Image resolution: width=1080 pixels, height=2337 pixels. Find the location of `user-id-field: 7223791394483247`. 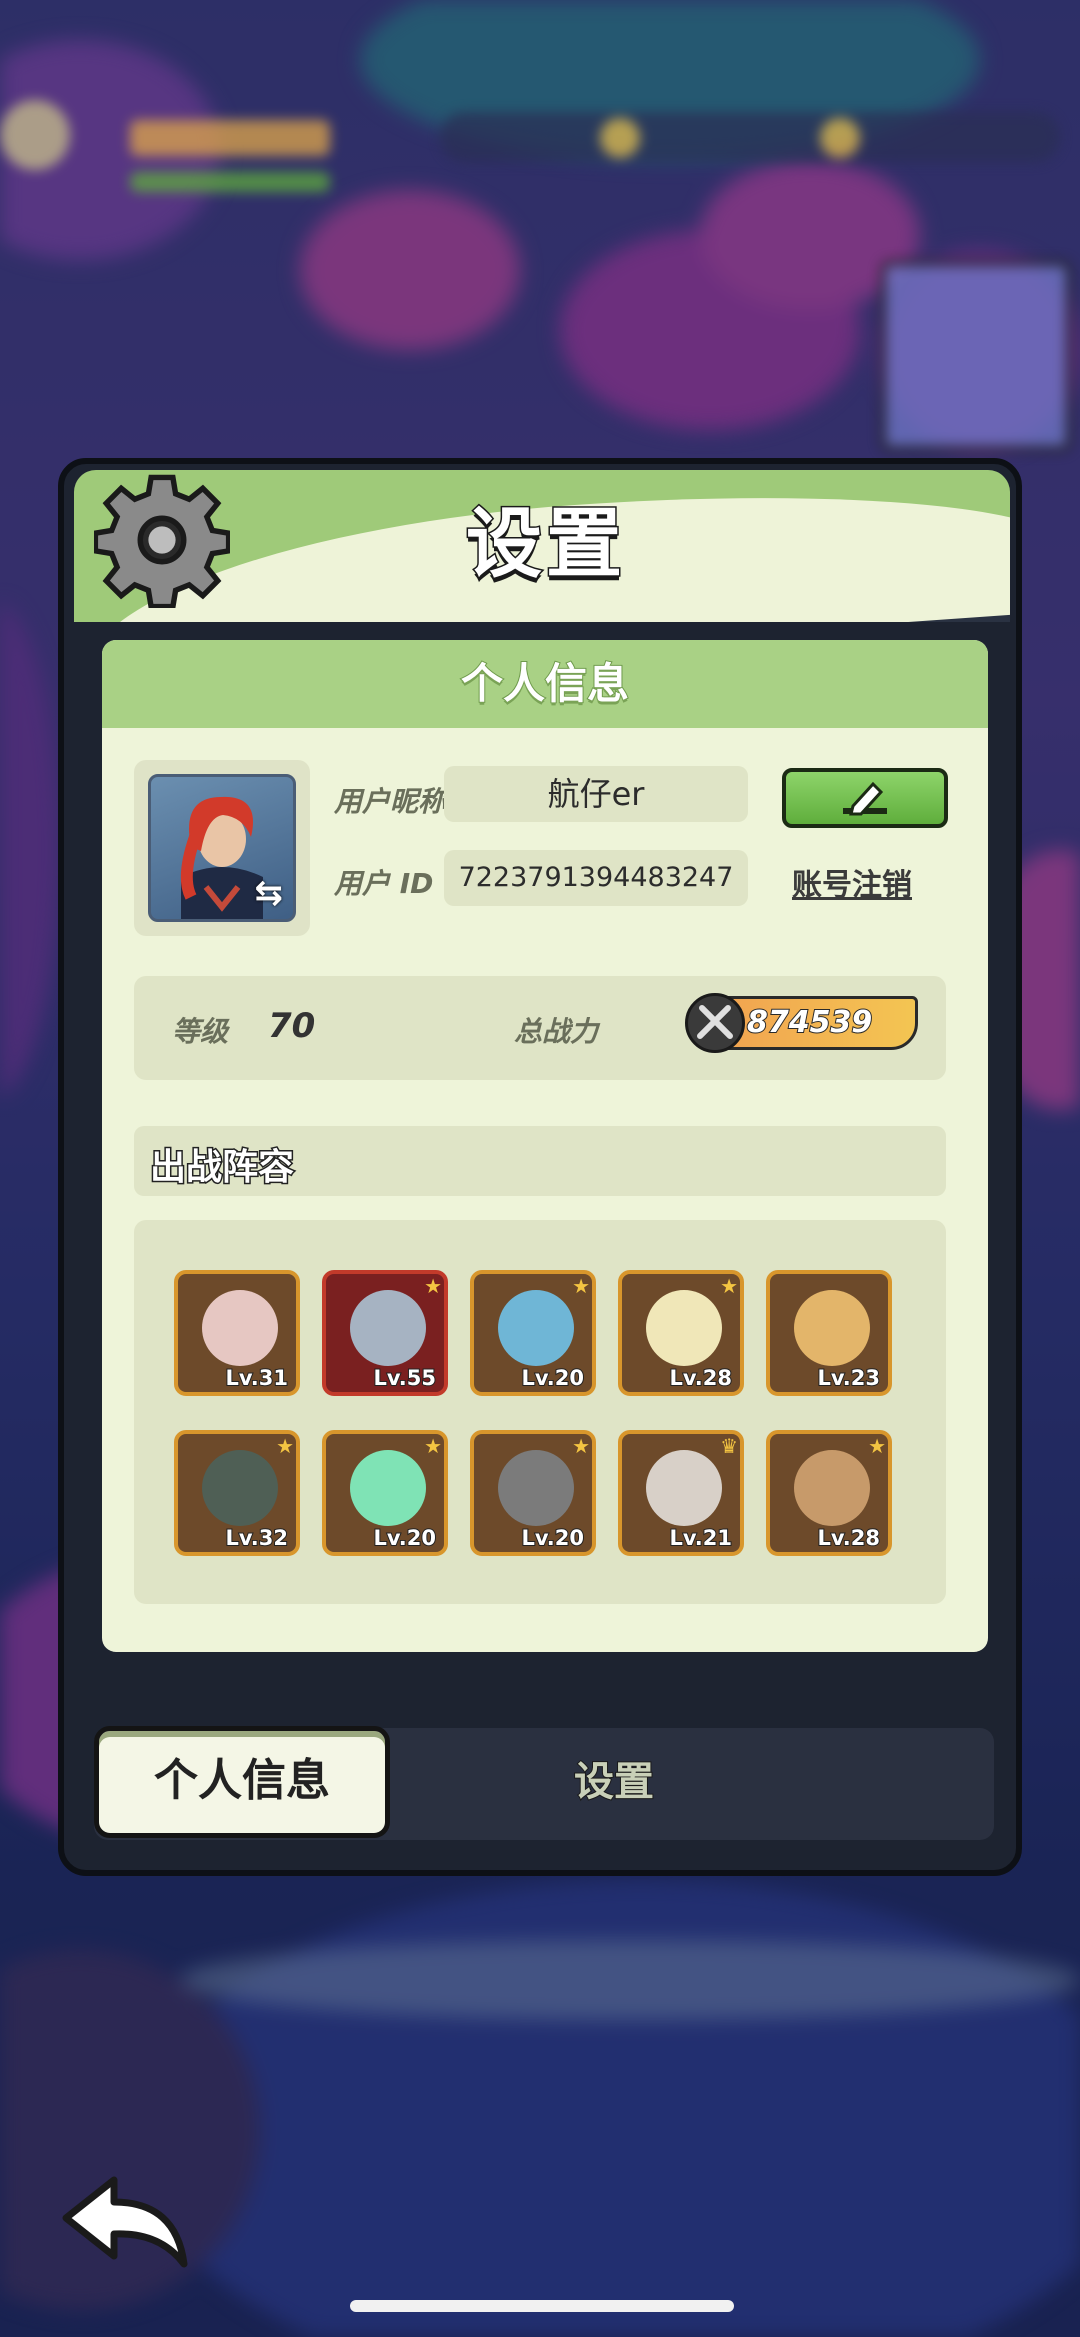

user-id-field: 7223791394483247 is located at coordinates (596, 878).